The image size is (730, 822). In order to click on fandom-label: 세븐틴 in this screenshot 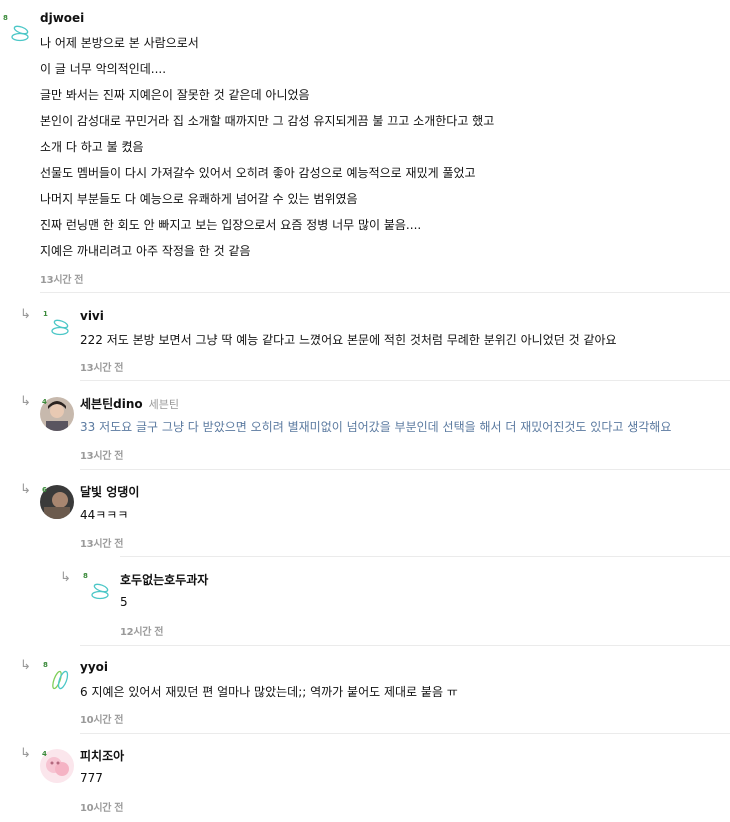, I will do `click(163, 404)`.